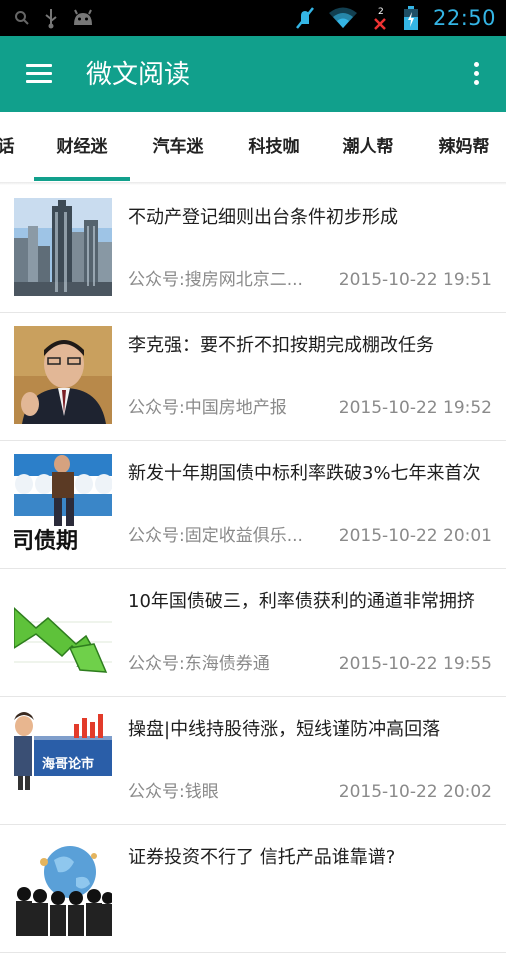 The width and height of the screenshot is (506, 953). What do you see at coordinates (22, 18) in the screenshot?
I see `search-icon` at bounding box center [22, 18].